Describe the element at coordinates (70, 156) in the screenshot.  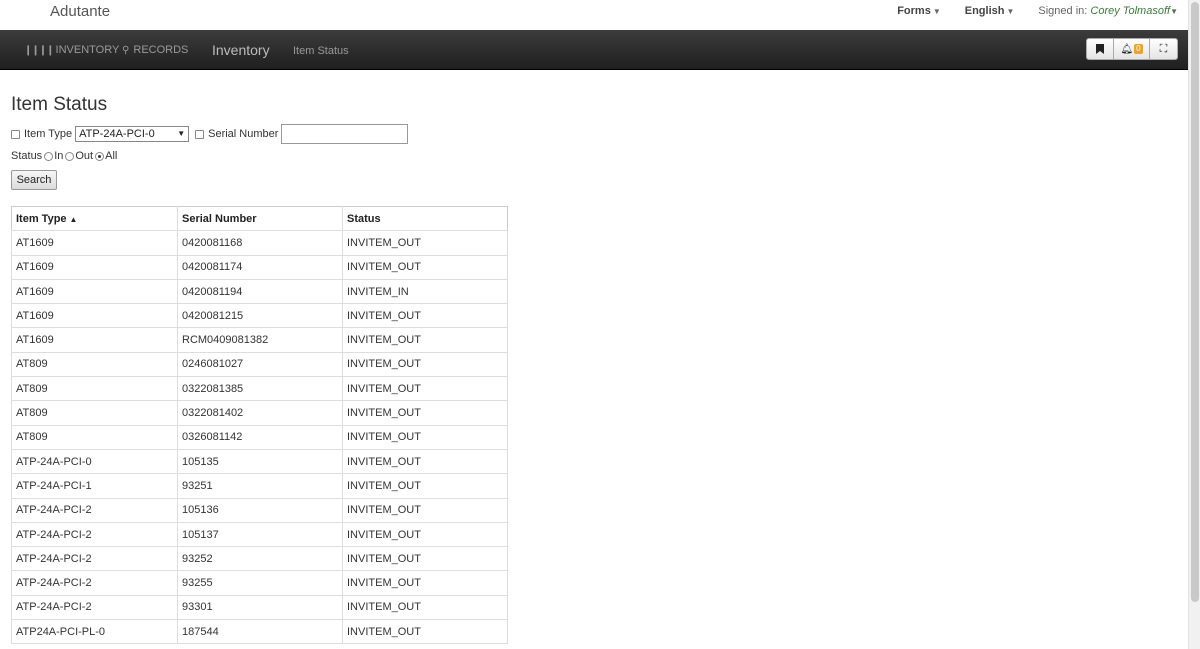
I see `status-out-radio` at that location.